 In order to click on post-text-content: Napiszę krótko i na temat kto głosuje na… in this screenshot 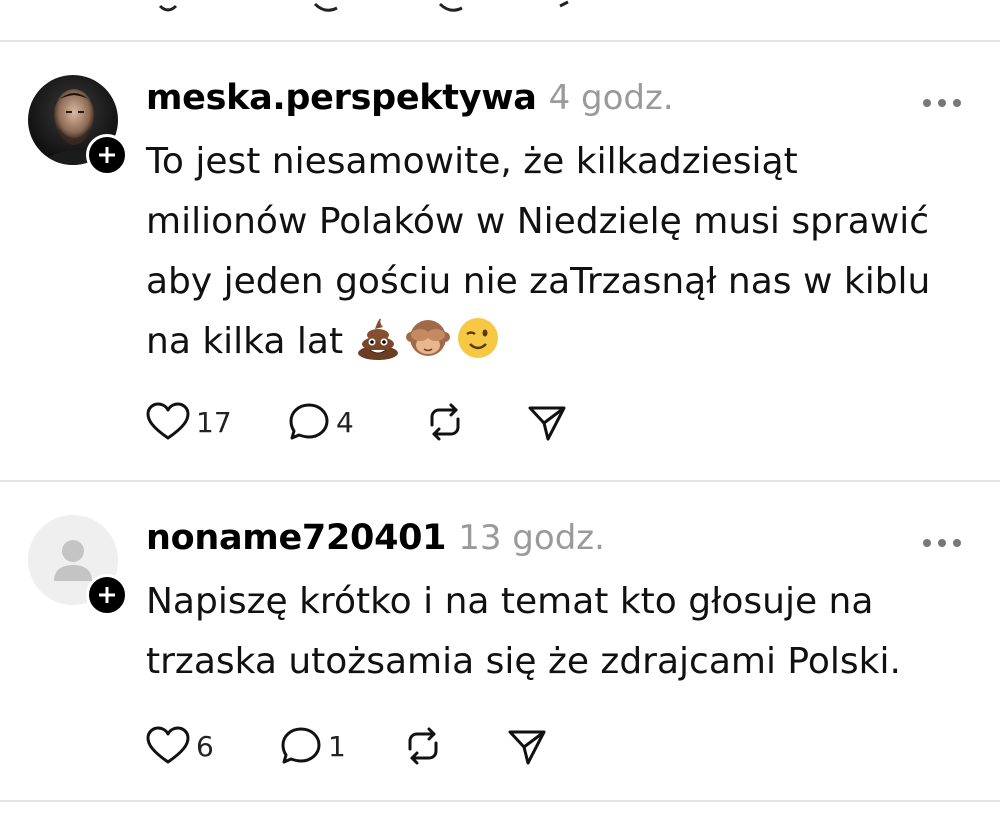, I will do `click(523, 631)`.